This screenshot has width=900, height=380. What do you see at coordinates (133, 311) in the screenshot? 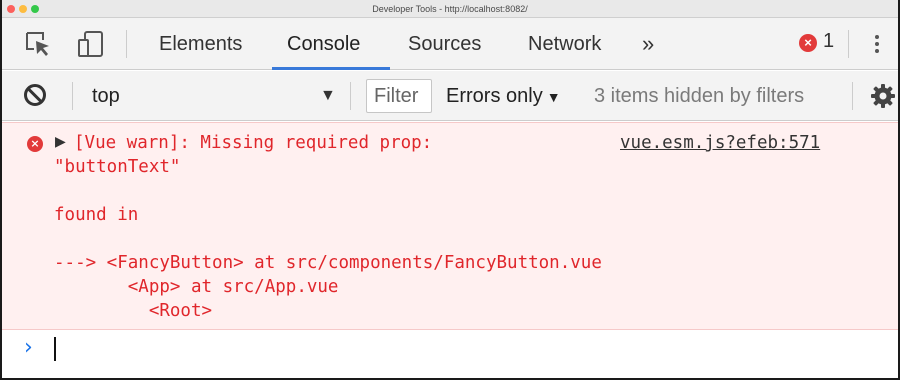
I see `message-line: <Root>` at bounding box center [133, 311].